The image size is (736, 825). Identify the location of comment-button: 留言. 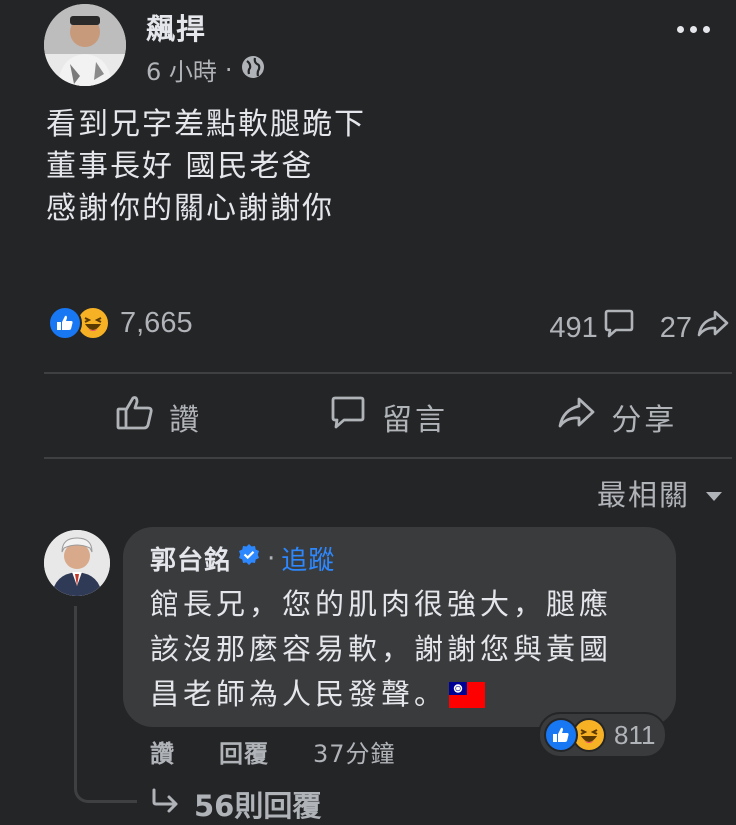
(387, 417).